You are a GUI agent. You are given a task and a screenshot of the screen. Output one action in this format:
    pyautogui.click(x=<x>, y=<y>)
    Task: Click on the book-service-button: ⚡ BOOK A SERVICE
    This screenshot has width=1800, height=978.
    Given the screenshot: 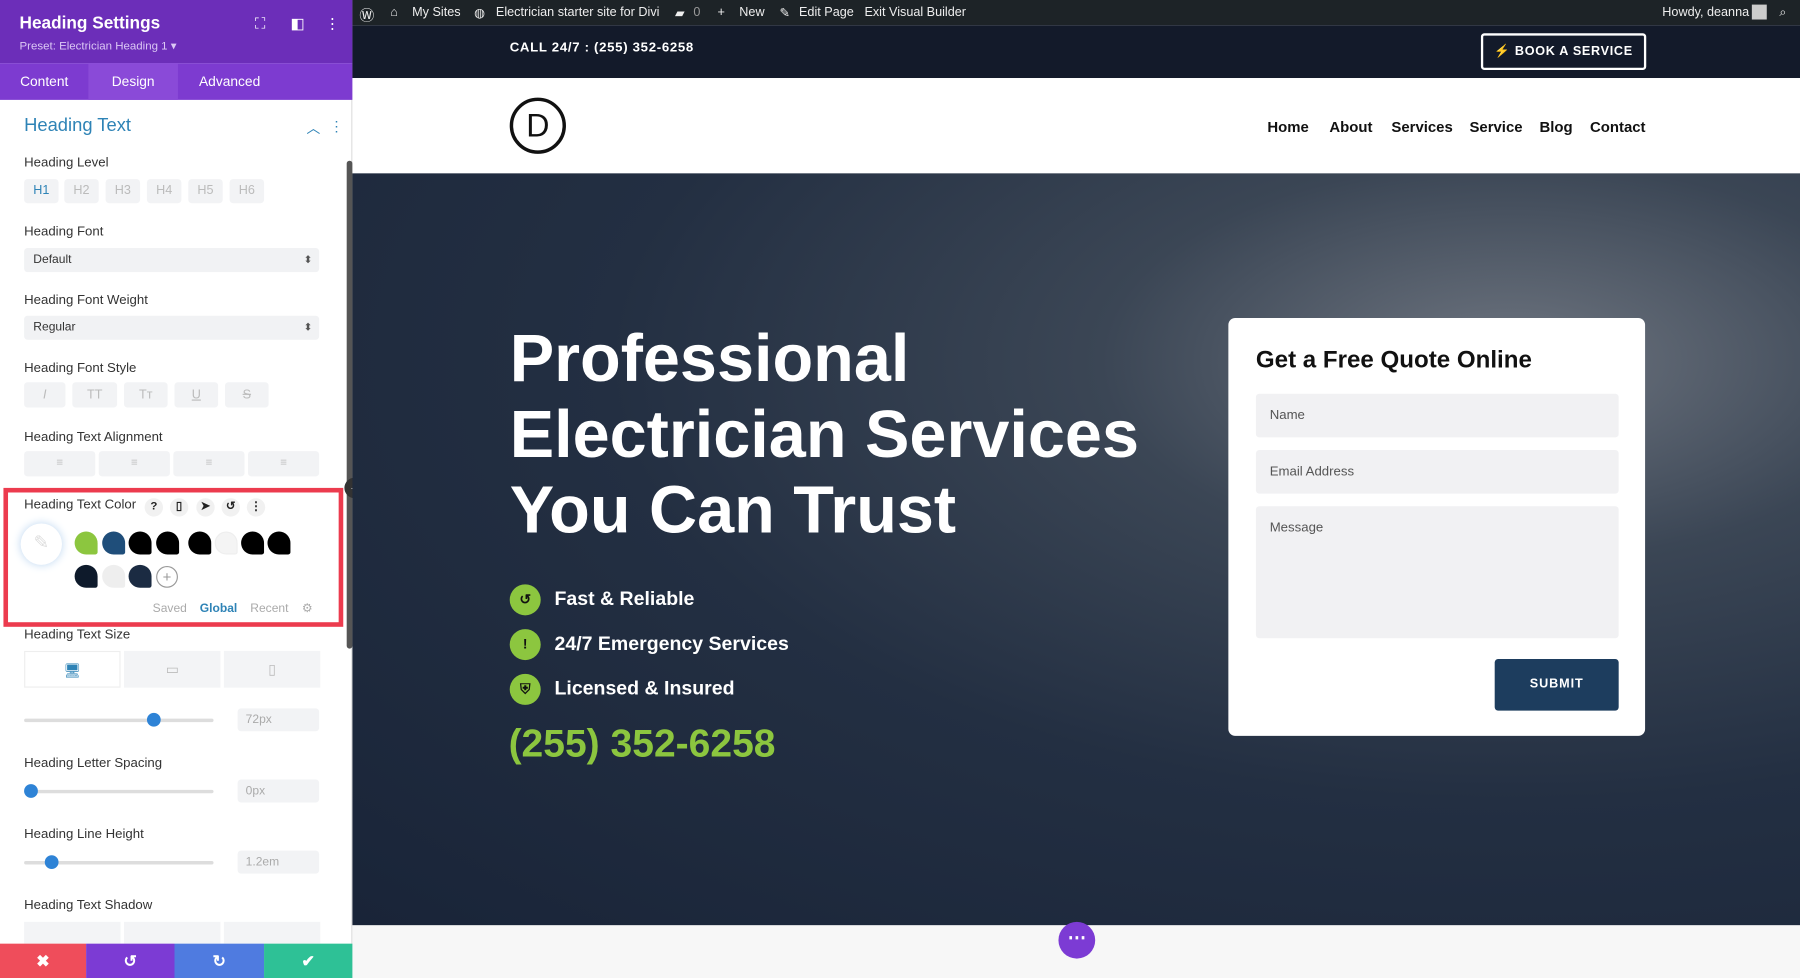 What is the action you would take?
    pyautogui.click(x=1563, y=52)
    